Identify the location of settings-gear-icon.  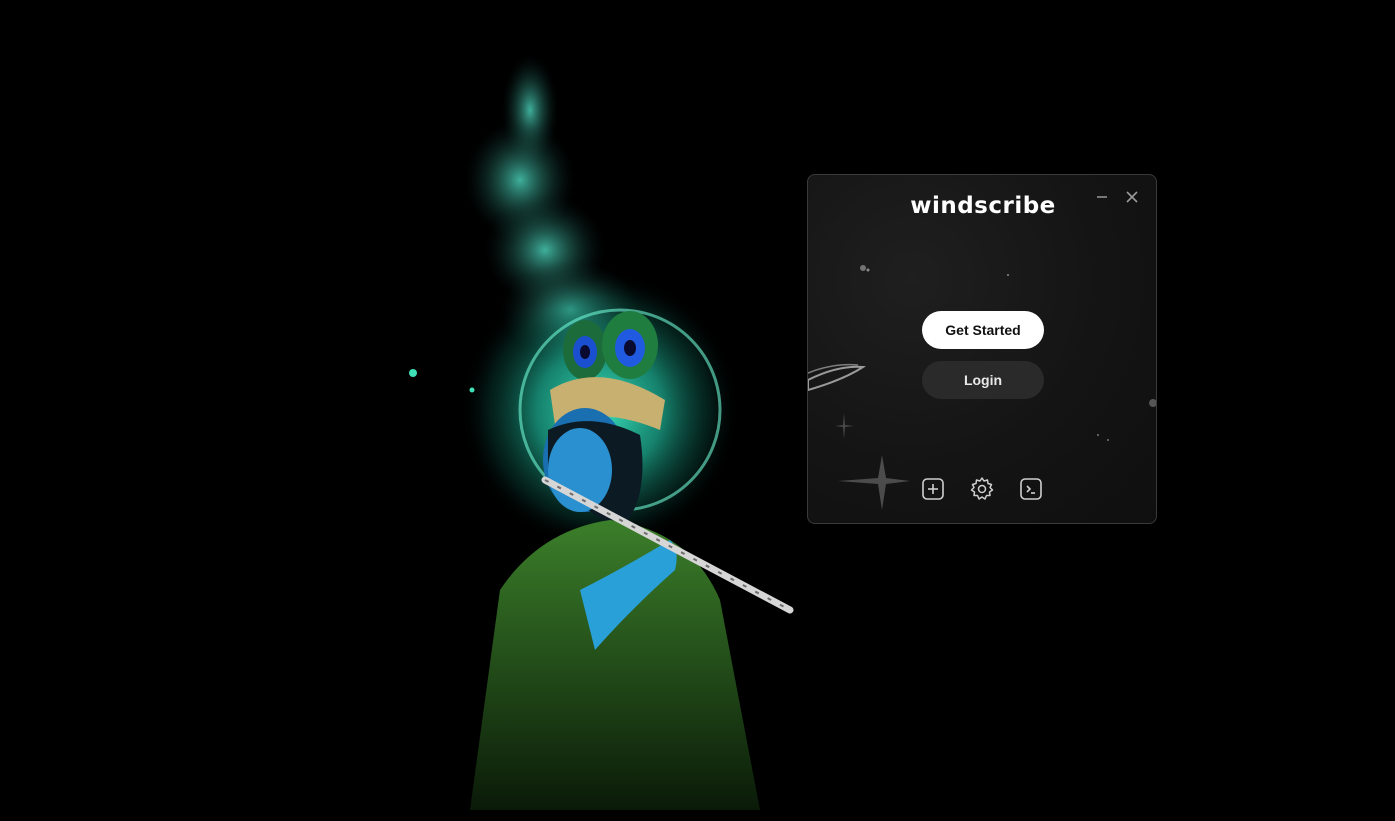
(982, 488).